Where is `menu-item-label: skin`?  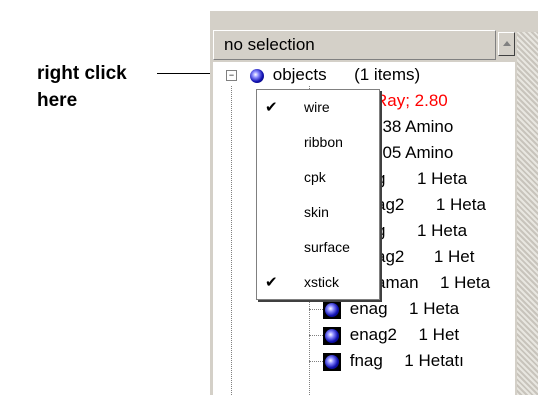
menu-item-label: skin is located at coordinates (316, 212).